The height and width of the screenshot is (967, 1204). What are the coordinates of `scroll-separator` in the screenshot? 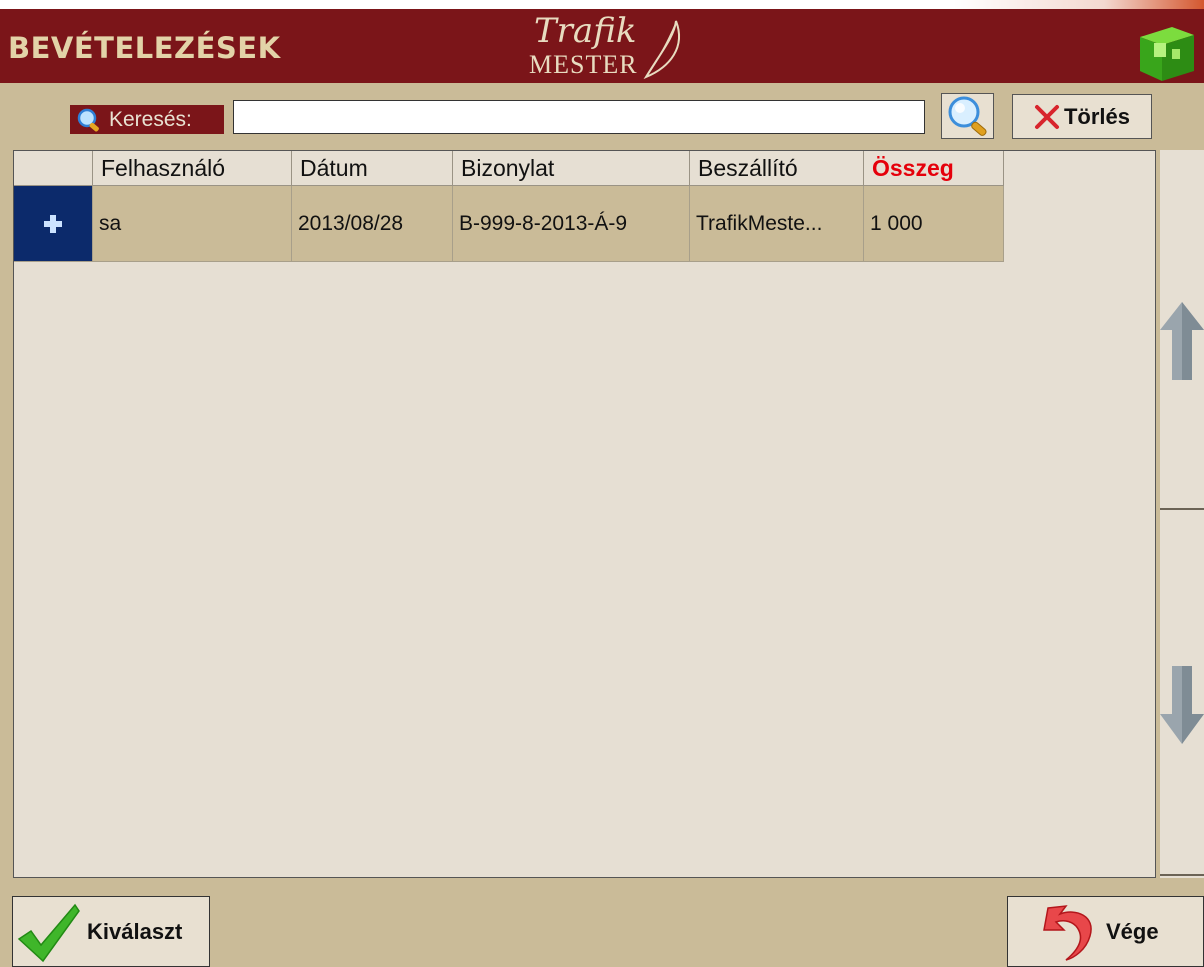 It's located at (1182, 509).